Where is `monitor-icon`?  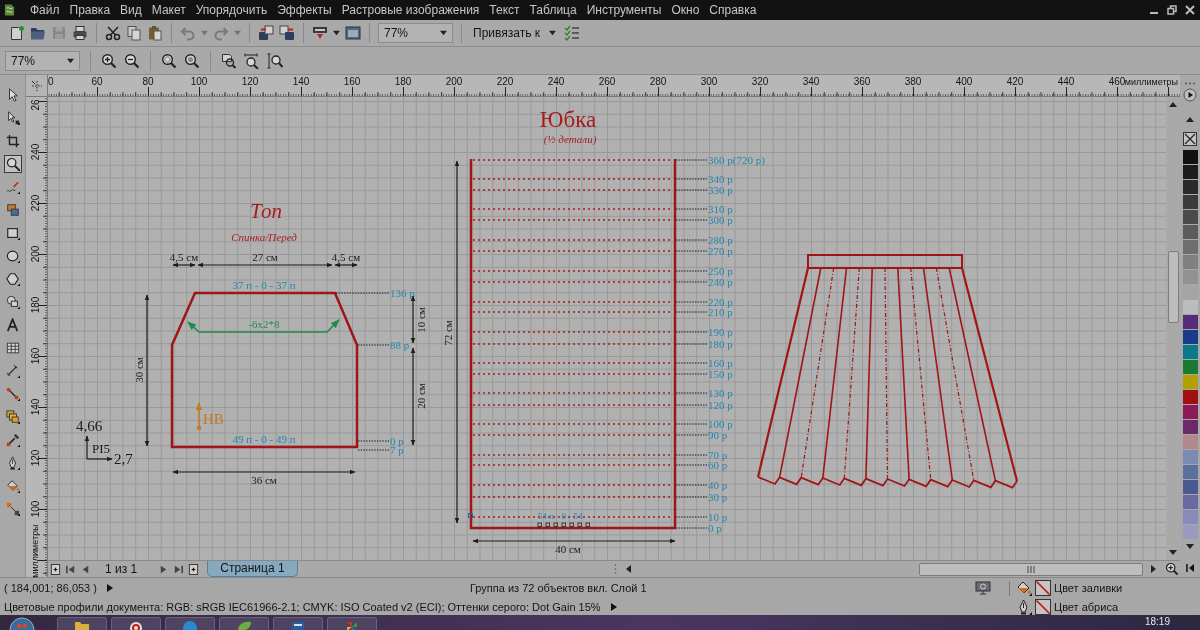 monitor-icon is located at coordinates (983, 588).